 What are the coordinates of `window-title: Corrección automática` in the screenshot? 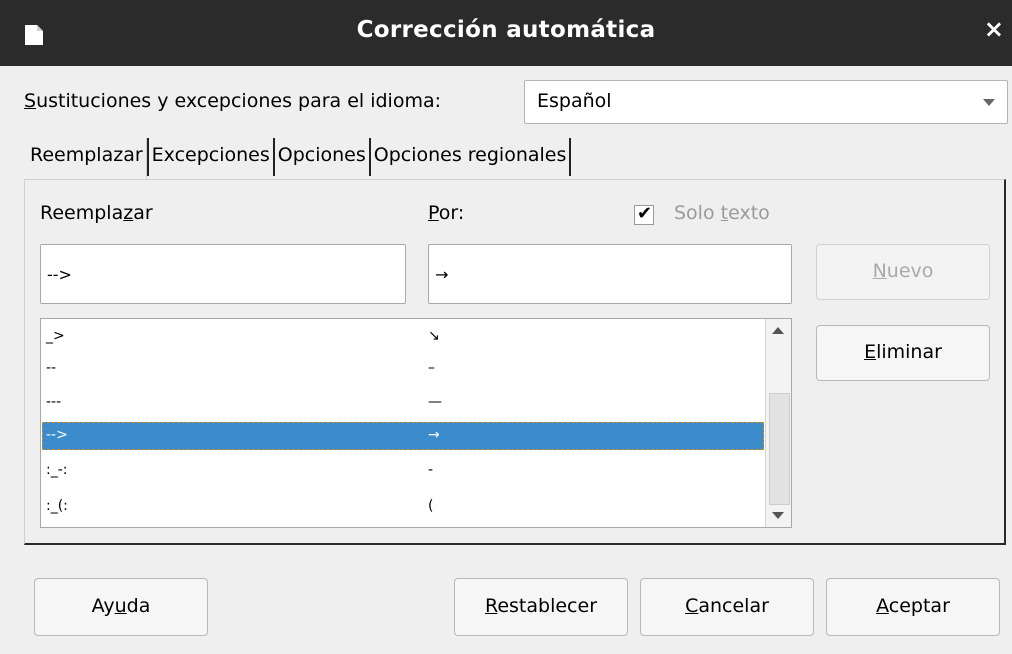 It's located at (506, 30).